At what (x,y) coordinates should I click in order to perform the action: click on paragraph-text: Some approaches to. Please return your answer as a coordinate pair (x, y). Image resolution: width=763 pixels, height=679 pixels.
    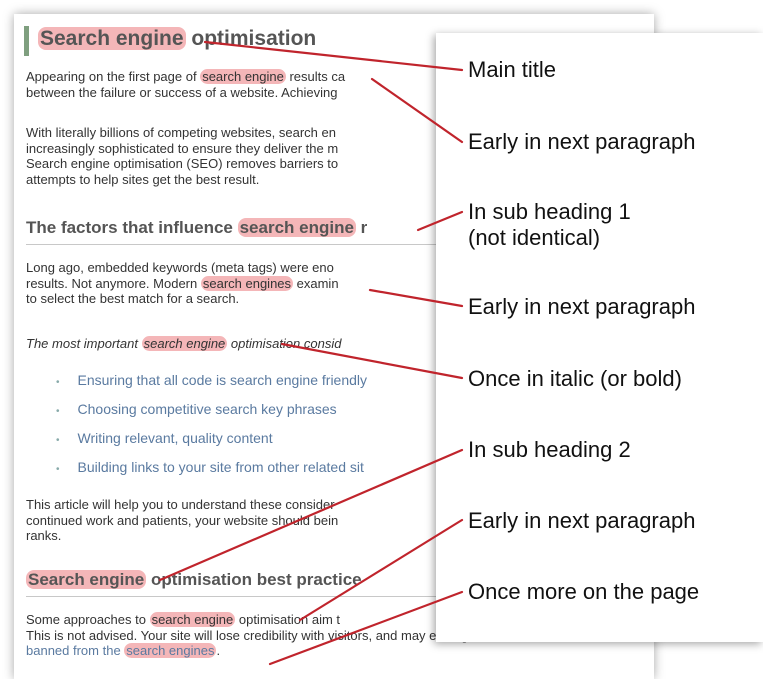
    Looking at the image, I should click on (88, 619).